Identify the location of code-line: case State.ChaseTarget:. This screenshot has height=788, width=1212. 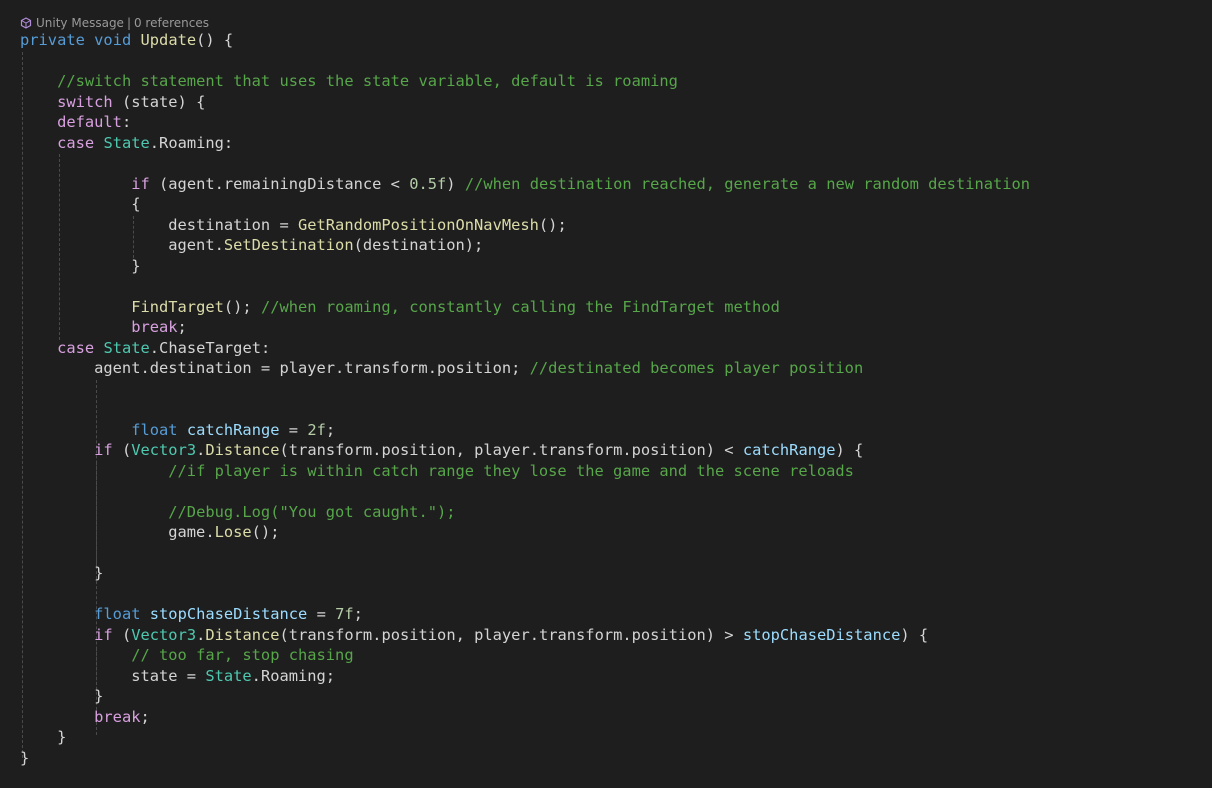
(525, 348).